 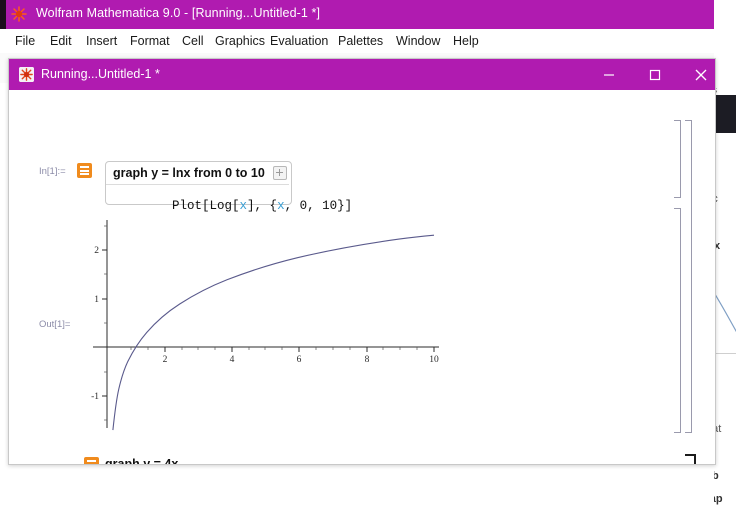 What do you see at coordinates (101, 41) in the screenshot?
I see `menu-item-insert: Insert` at bounding box center [101, 41].